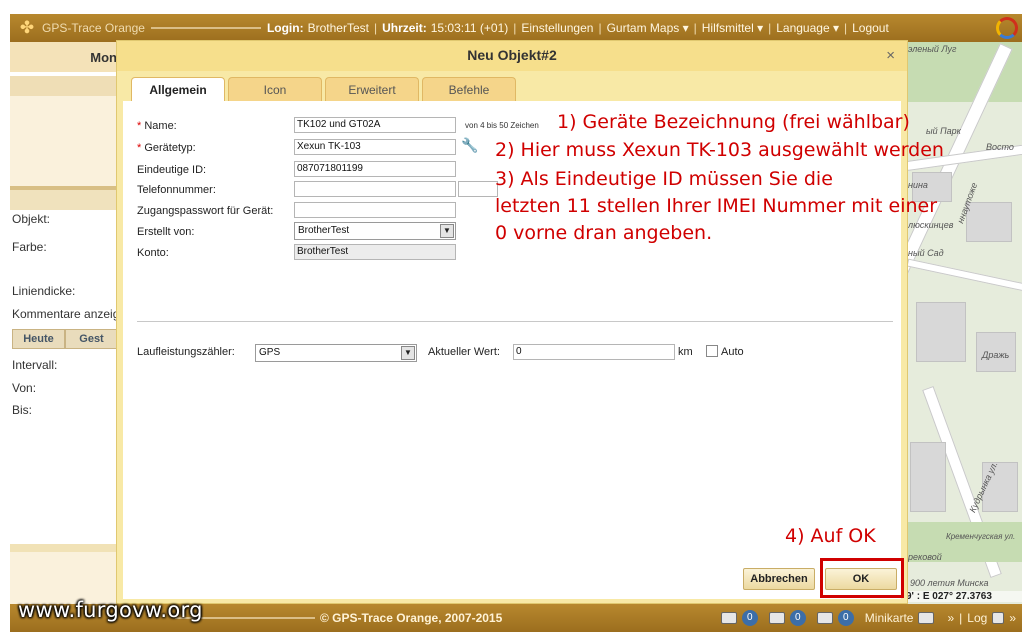 The height and width of the screenshot is (638, 1033). What do you see at coordinates (375, 210) in the screenshot?
I see `passwort-input` at bounding box center [375, 210].